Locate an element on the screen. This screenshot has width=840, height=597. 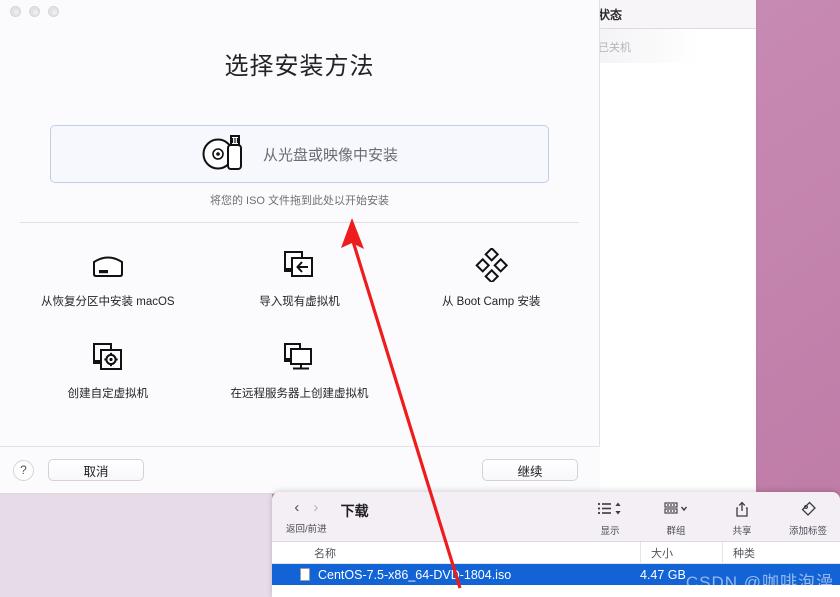
traffic-lights is located at coordinates (34, 11).